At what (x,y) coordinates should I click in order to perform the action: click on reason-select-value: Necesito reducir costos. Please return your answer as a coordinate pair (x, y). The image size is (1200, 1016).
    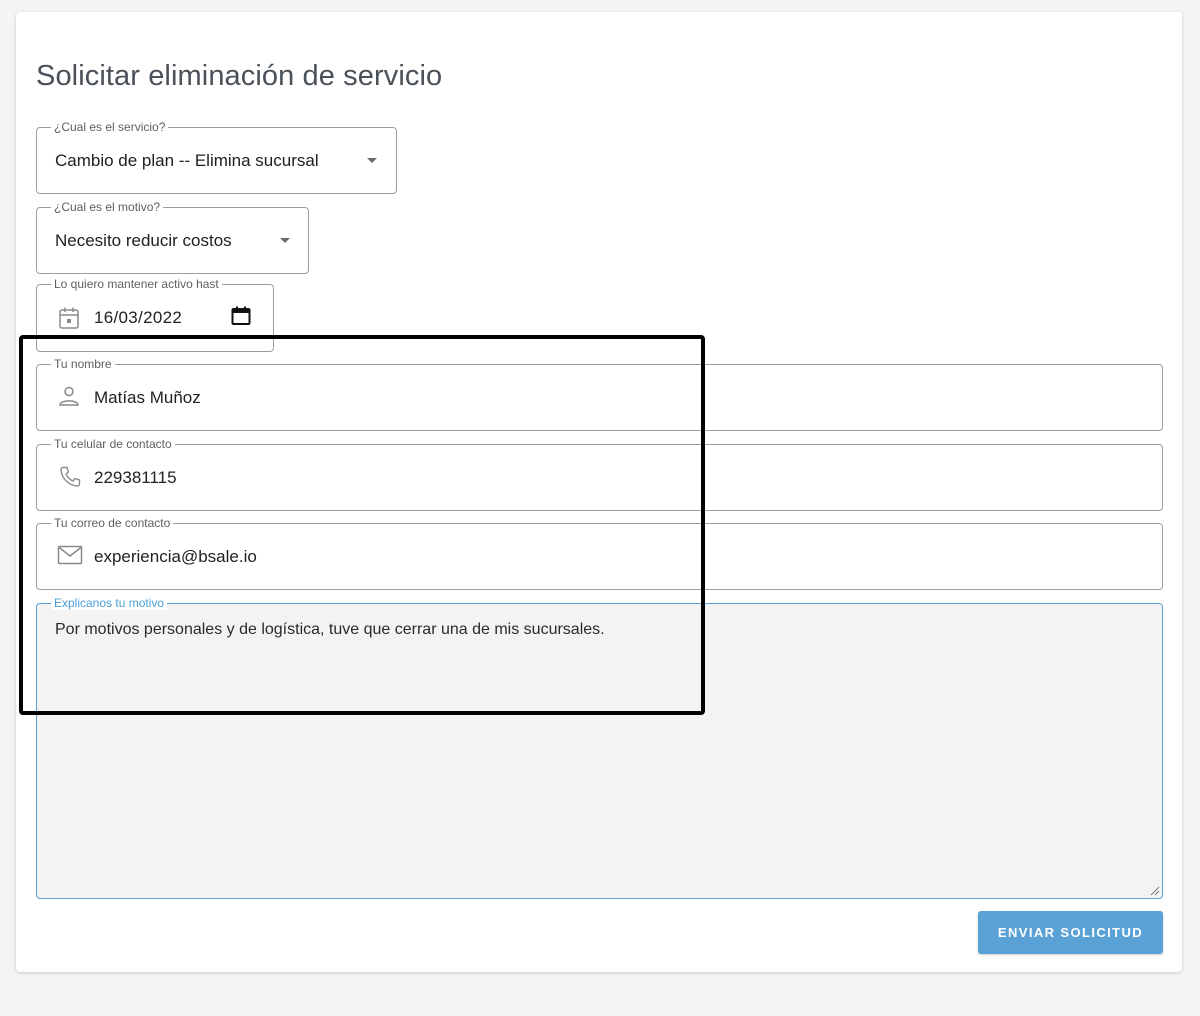
    Looking at the image, I should click on (143, 240).